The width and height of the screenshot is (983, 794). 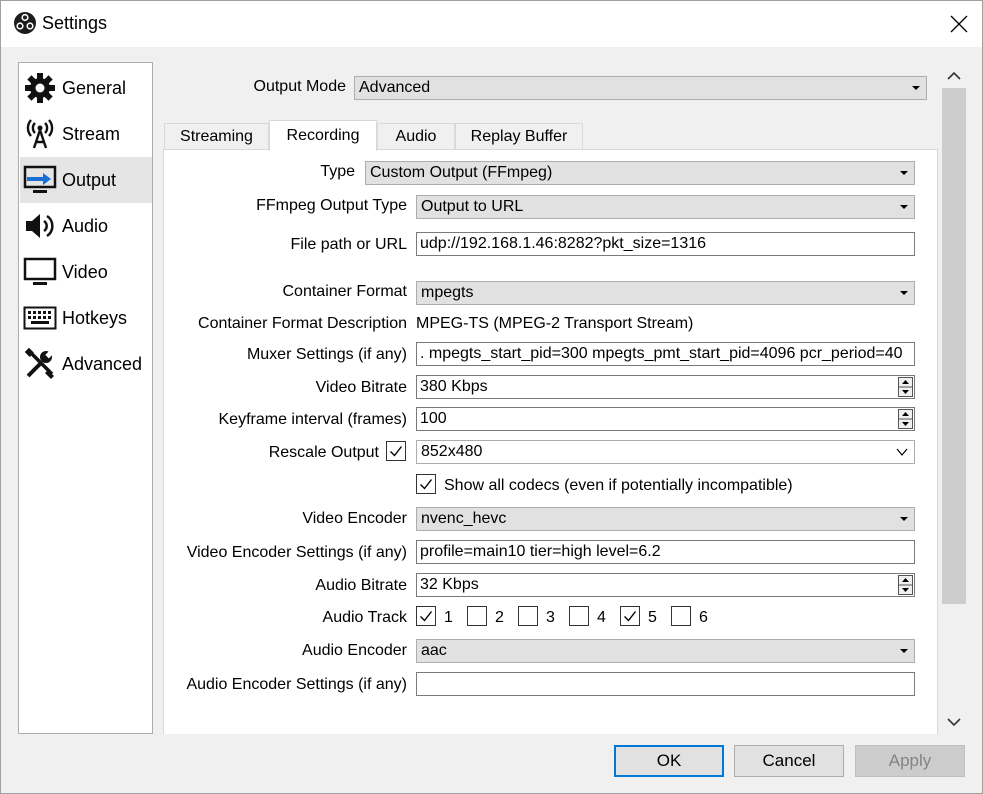 What do you see at coordinates (296, 684) in the screenshot?
I see `audio-encoder-settings-label: Audio Encoder Settings (if any)` at bounding box center [296, 684].